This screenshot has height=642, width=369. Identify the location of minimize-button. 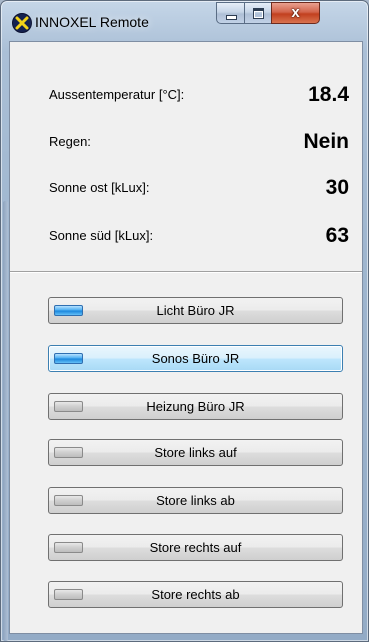
(230, 13).